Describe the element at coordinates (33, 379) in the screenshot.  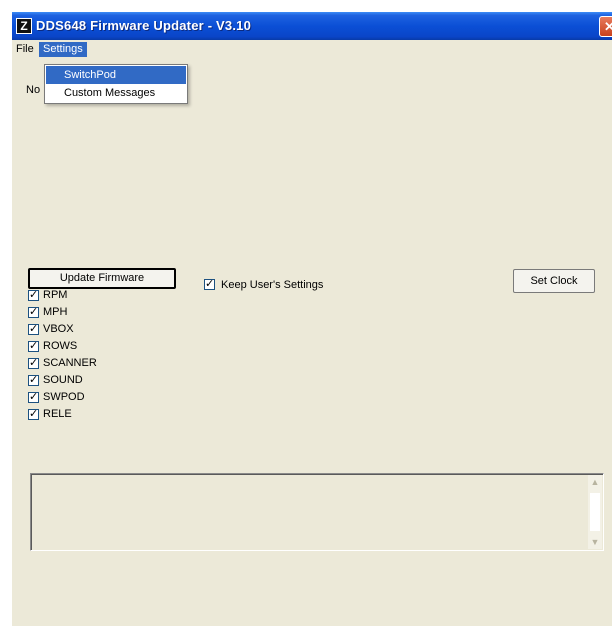
I see `sound-checkbox` at that location.